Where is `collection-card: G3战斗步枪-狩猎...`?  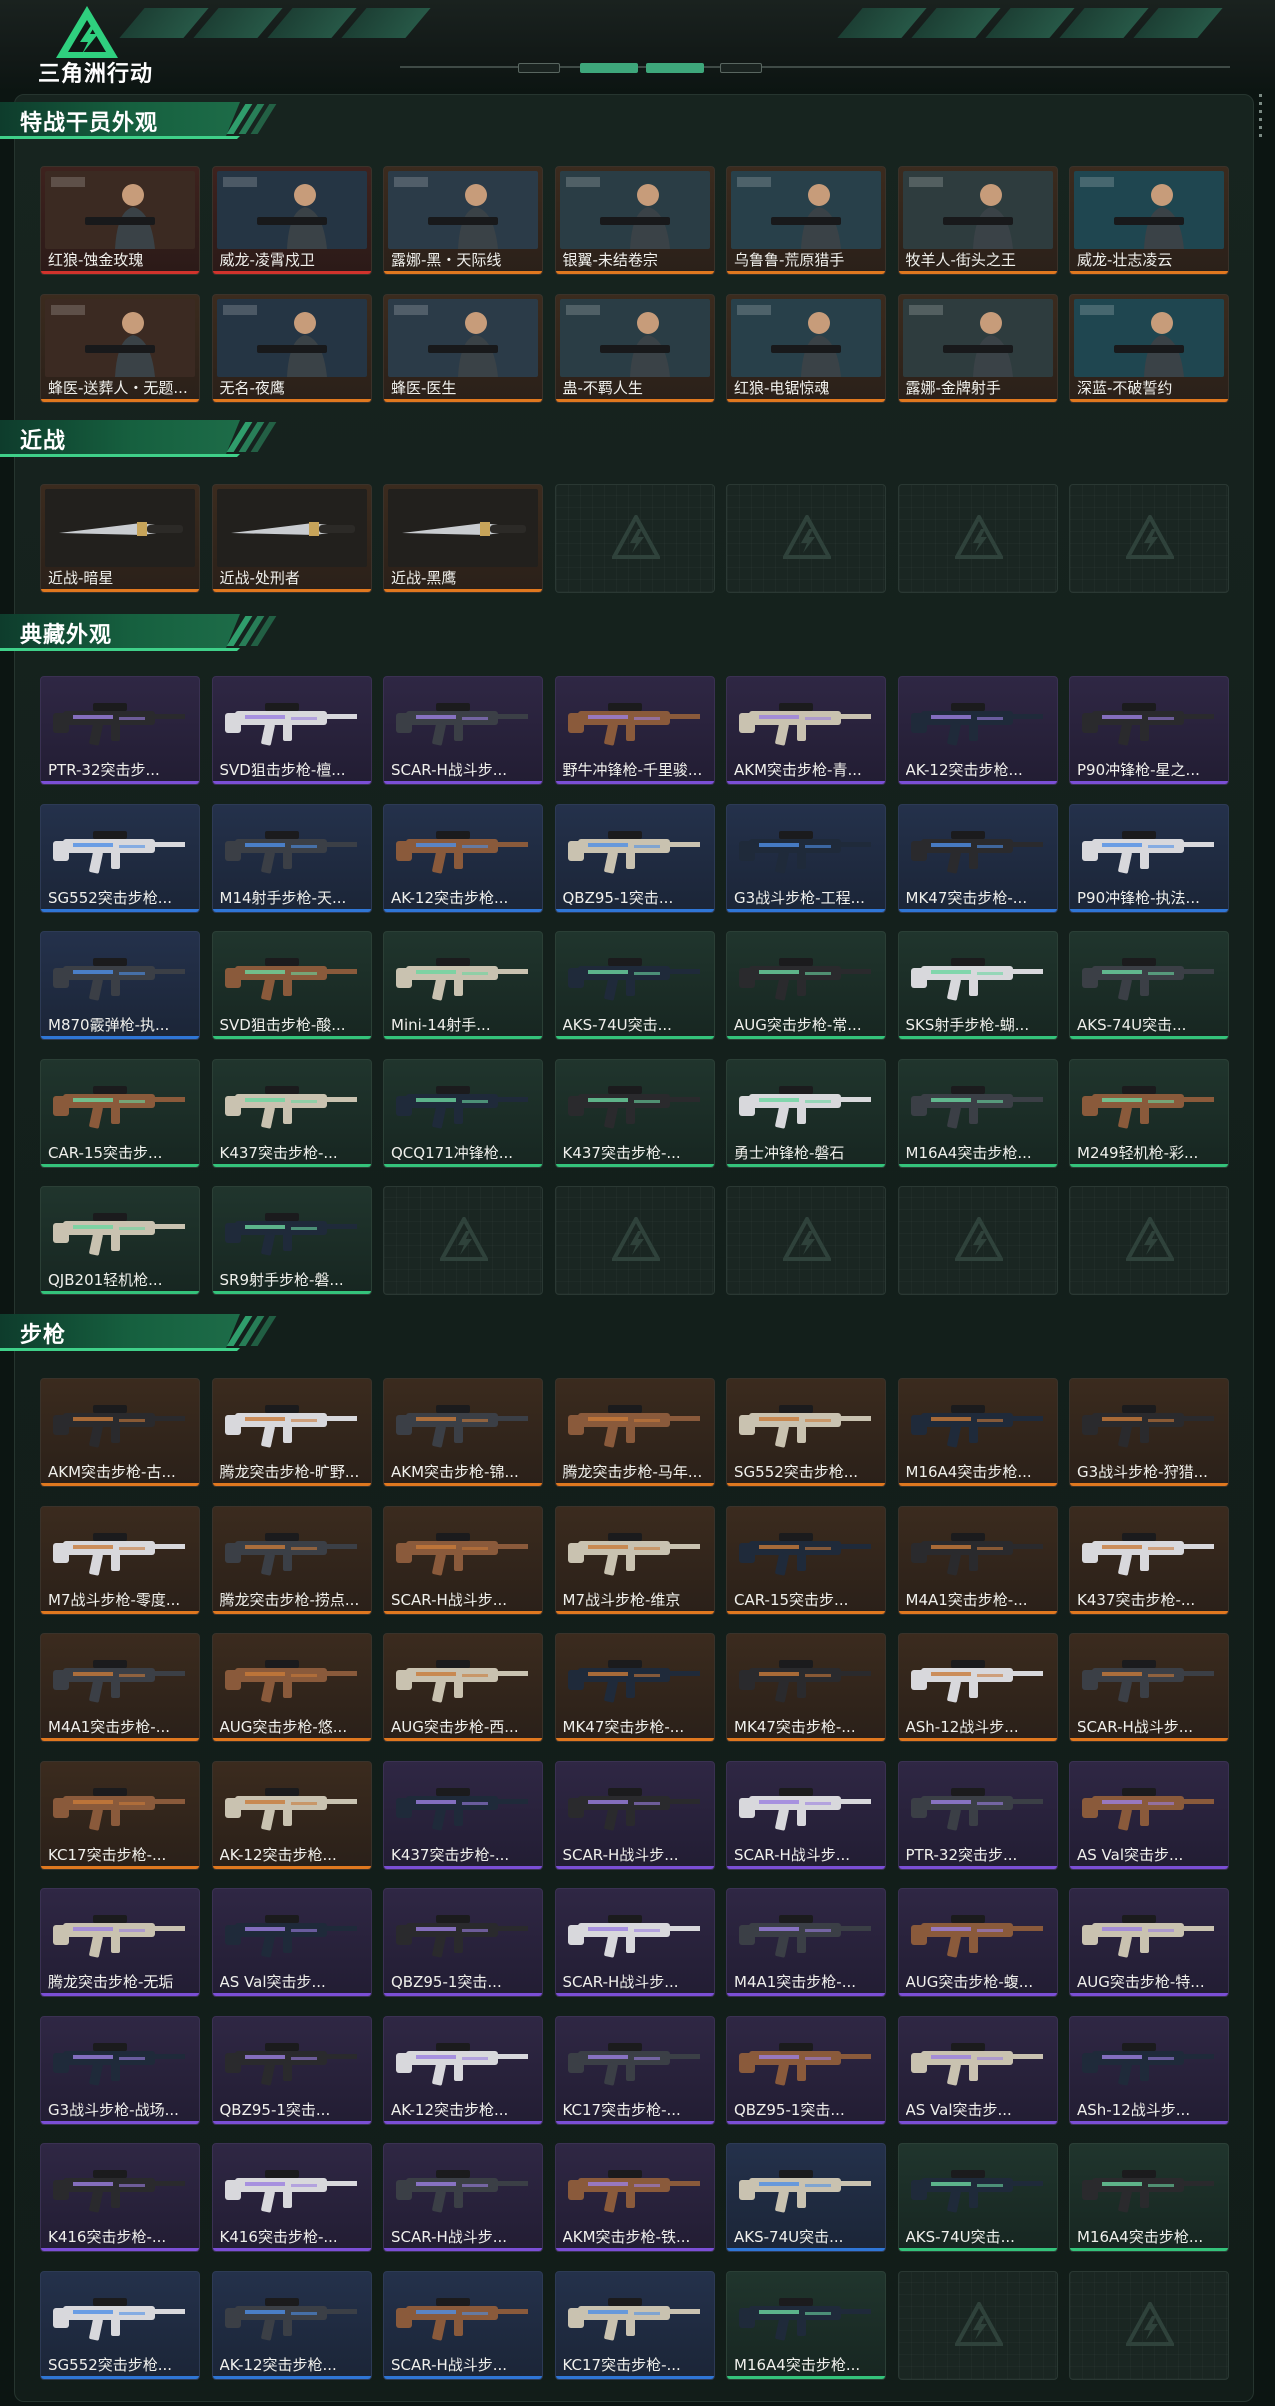 collection-card: G3战斗步枪-狩猎... is located at coordinates (1149, 1432).